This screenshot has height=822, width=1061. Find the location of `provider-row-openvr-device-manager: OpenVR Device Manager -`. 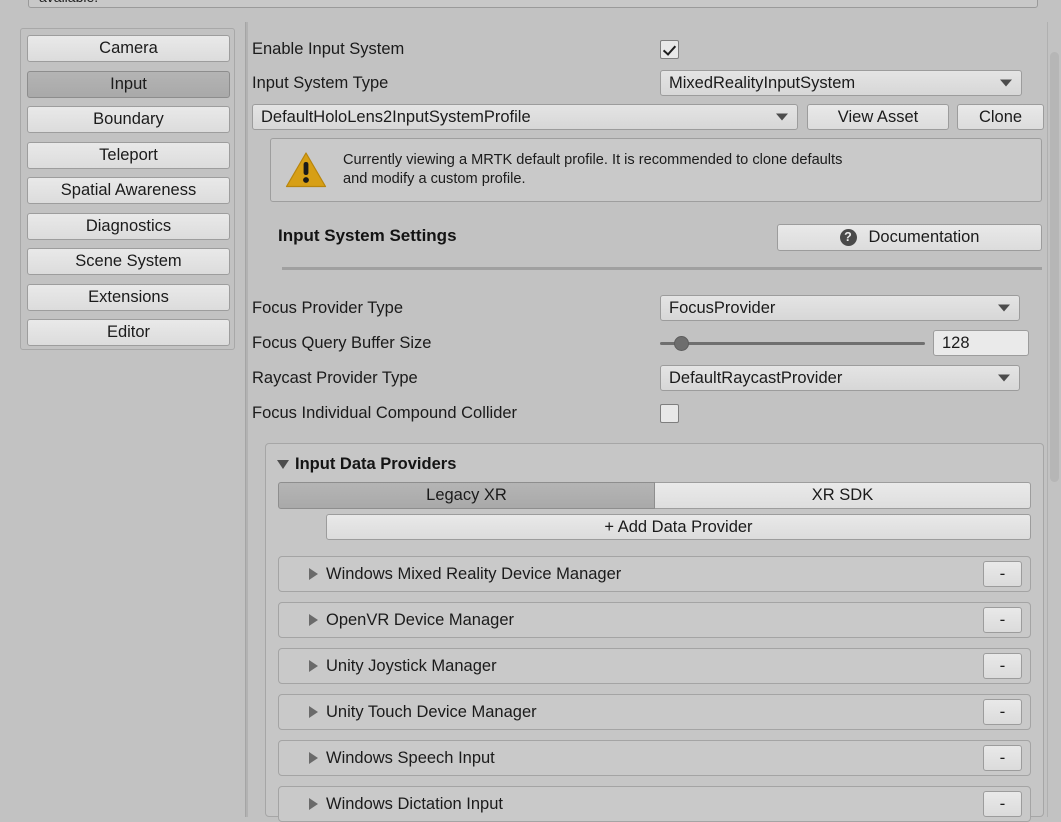

provider-row-openvr-device-manager: OpenVR Device Manager - is located at coordinates (654, 620).